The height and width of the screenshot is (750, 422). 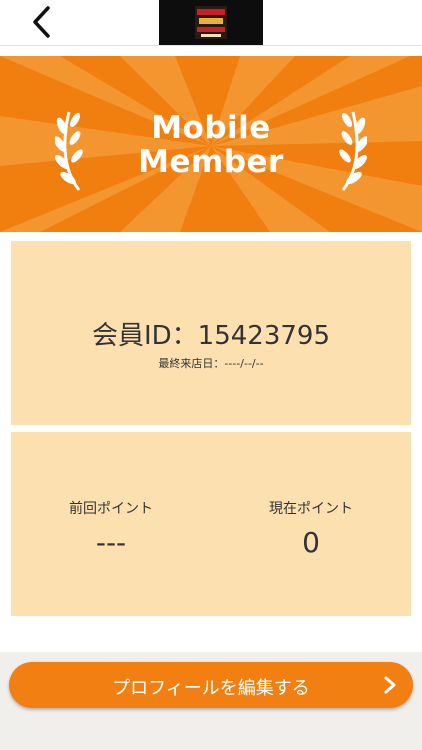 I want to click on current-points-label: 現在ポイント, so click(x=311, y=509).